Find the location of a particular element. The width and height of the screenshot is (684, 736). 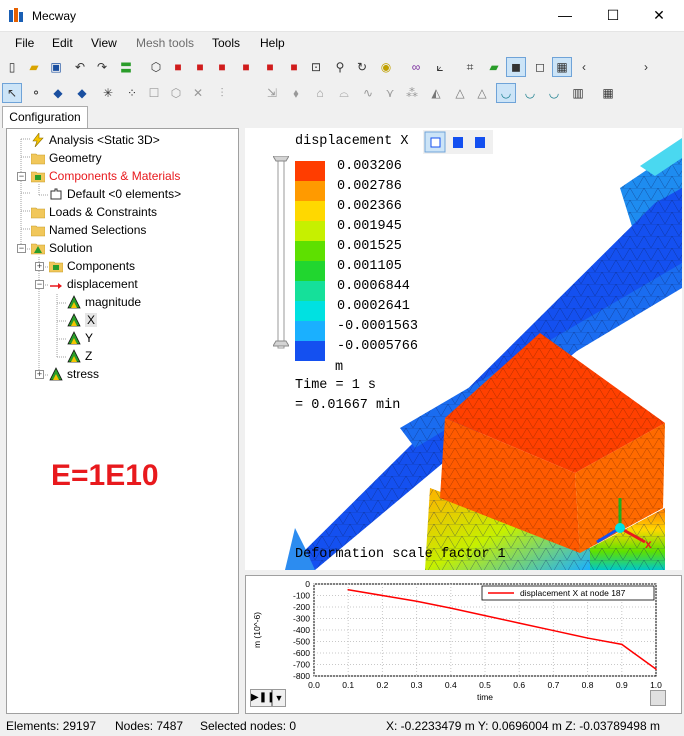

menu-edit: Edit is located at coordinates (62, 43).